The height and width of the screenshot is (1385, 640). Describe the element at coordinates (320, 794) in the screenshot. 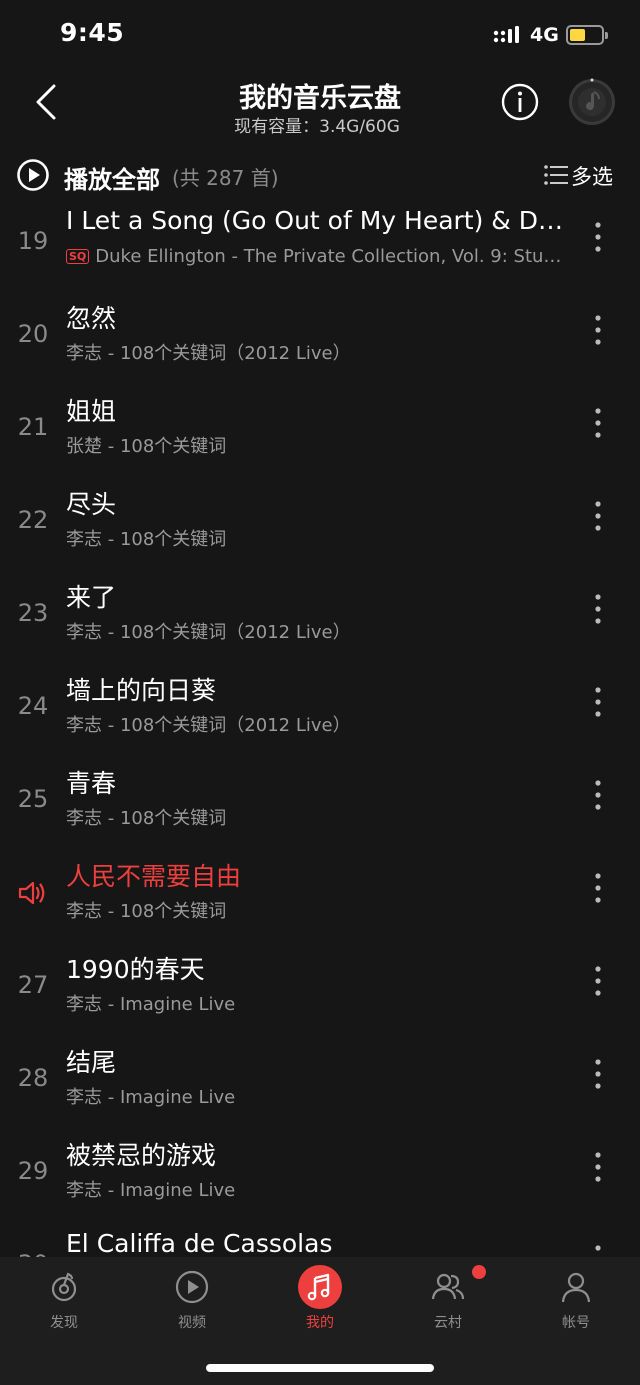

I see `song-row: 25 青春李志 - 108个关键词` at that location.